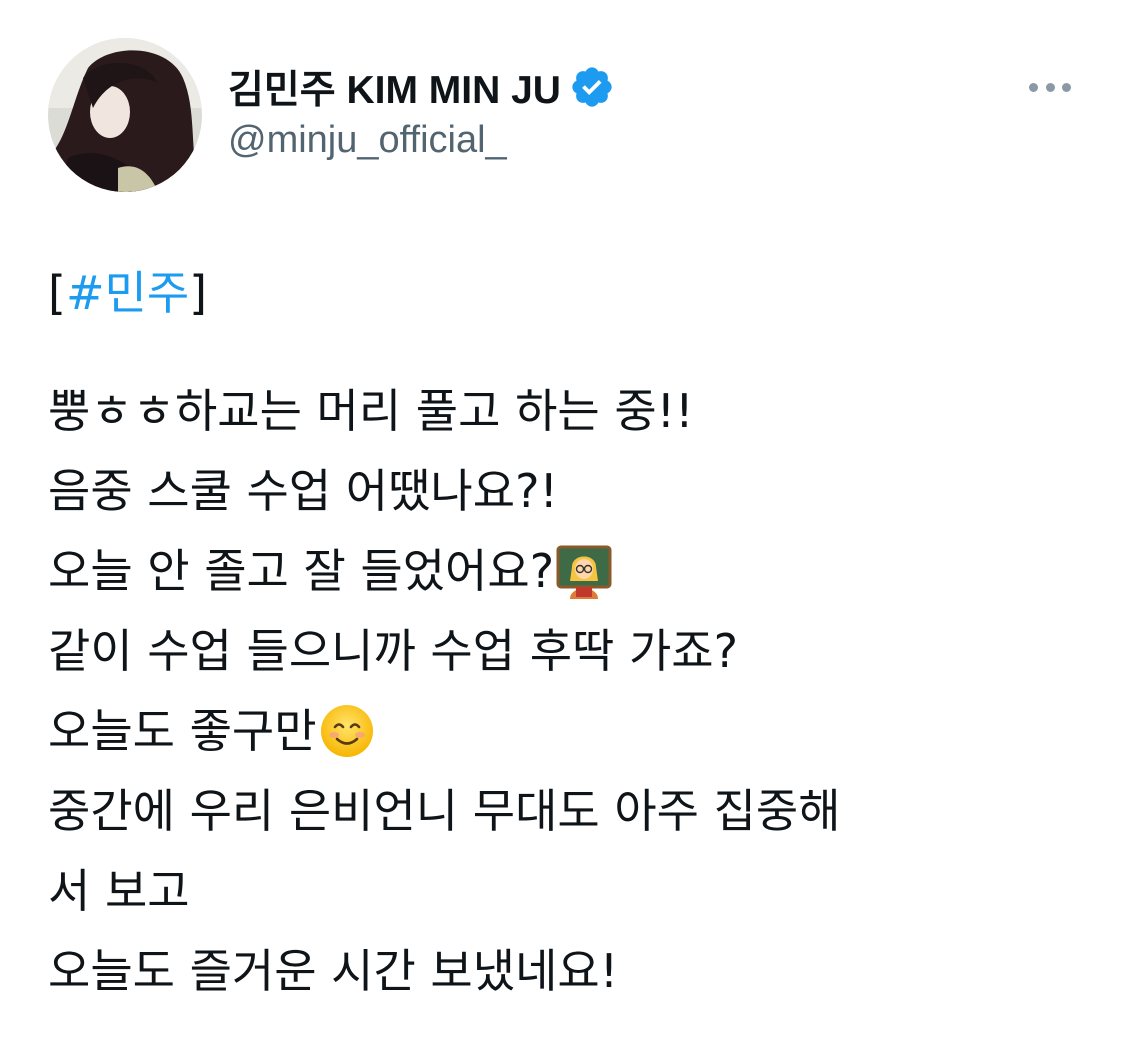  What do you see at coordinates (303, 491) in the screenshot?
I see `tweet-line-text: 음중 스쿨 수업 어땠나요?!` at bounding box center [303, 491].